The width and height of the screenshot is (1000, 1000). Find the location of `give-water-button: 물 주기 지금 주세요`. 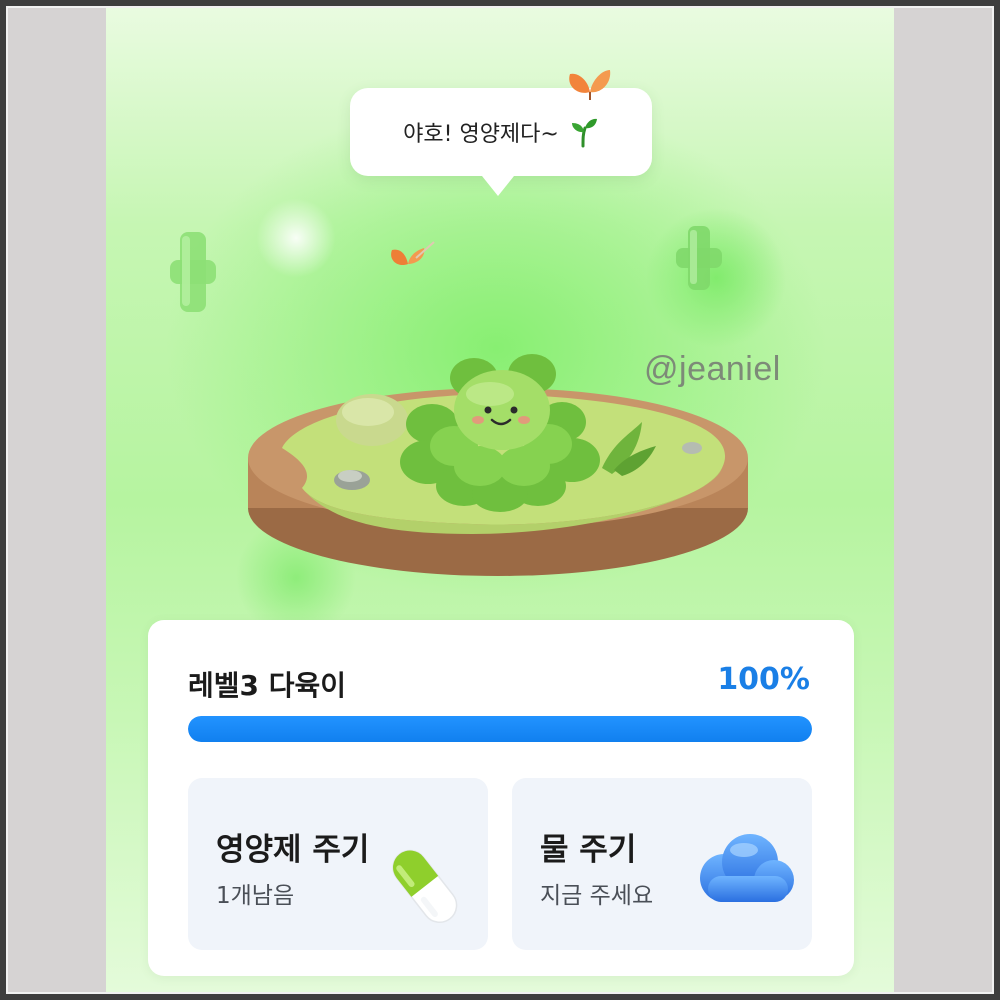

give-water-button: 물 주기 지금 주세요 is located at coordinates (662, 864).